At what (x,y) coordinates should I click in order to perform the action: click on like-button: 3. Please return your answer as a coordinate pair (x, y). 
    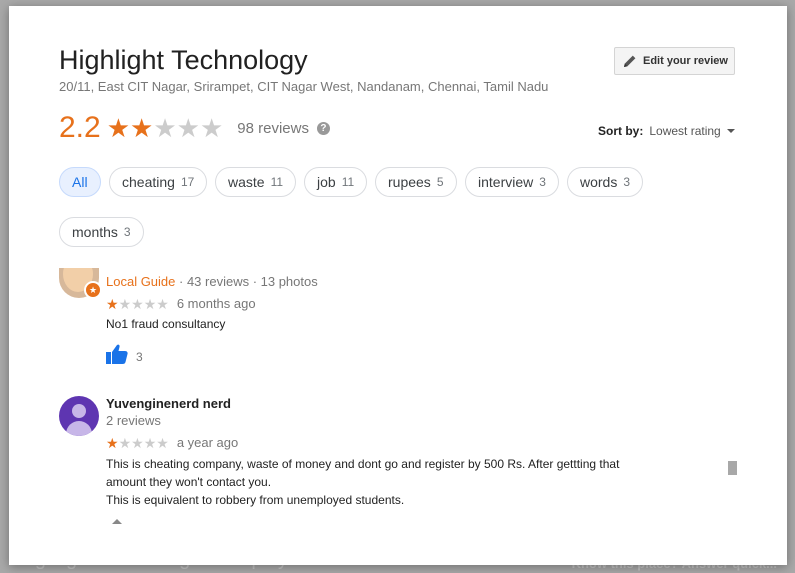
    Looking at the image, I should click on (124, 356).